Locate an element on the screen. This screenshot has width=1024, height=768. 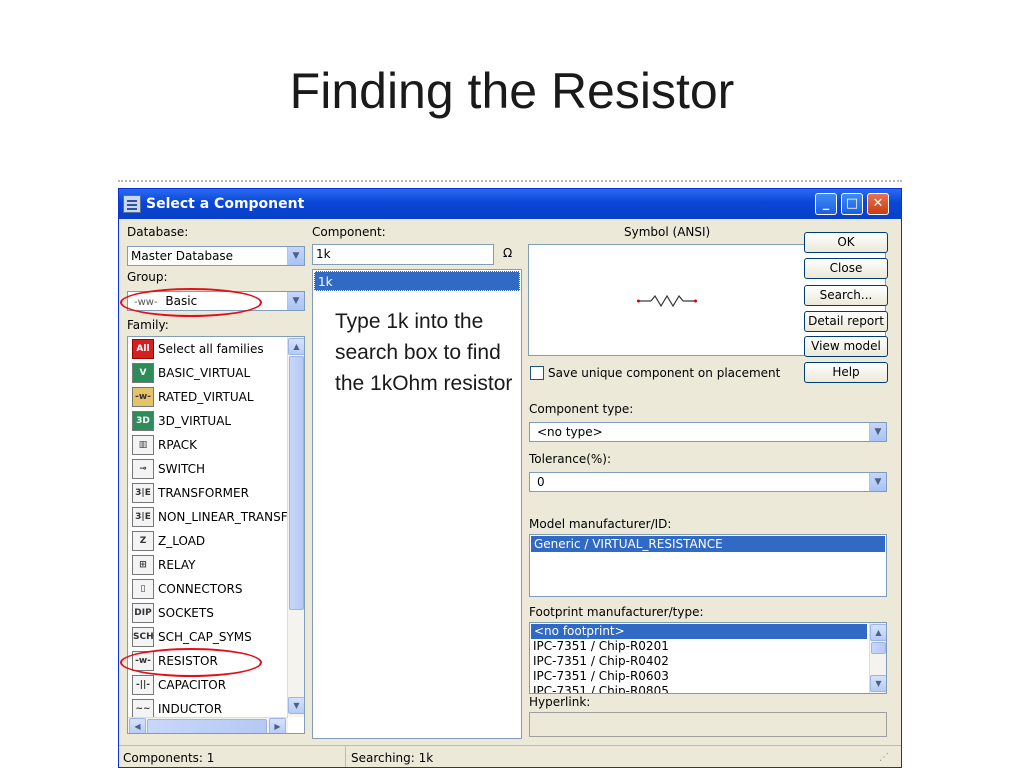
component-search-value: 1k is located at coordinates (323, 254).